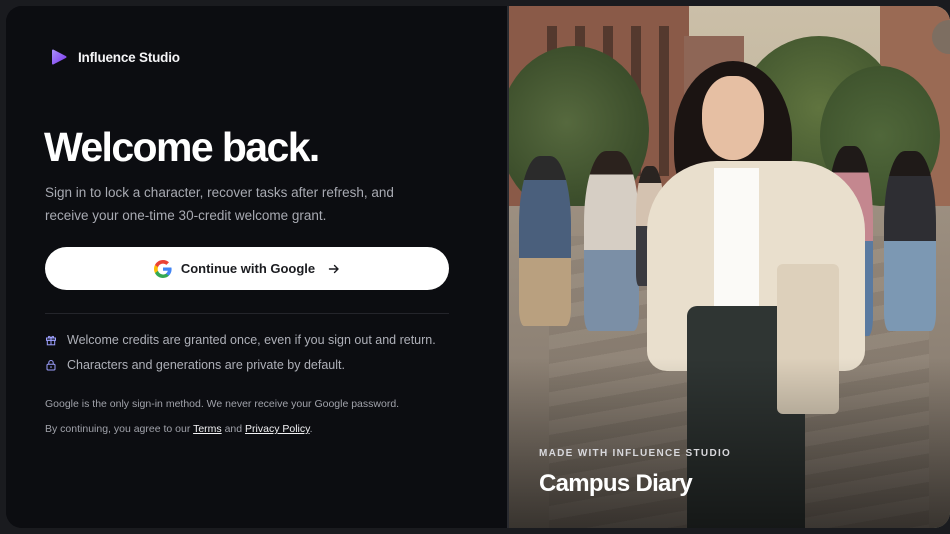 Image resolution: width=950 pixels, height=534 pixels. I want to click on continue-with-google-button: Continue with Google, so click(247, 268).